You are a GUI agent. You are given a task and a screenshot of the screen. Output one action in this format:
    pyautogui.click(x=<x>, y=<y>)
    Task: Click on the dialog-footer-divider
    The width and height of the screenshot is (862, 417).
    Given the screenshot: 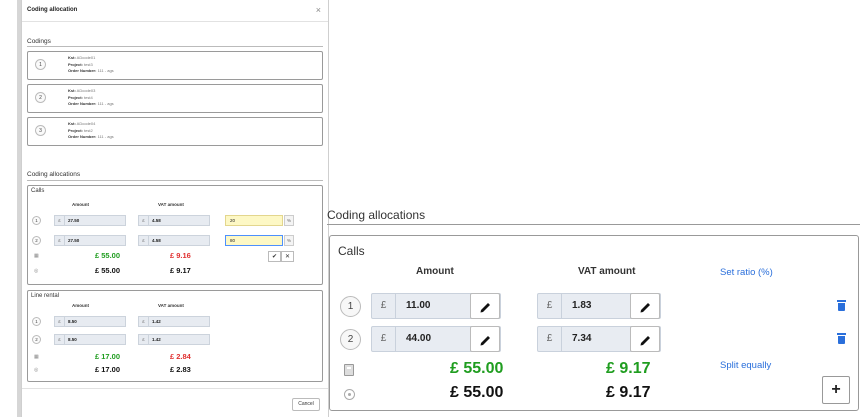 What is the action you would take?
    pyautogui.click(x=175, y=388)
    